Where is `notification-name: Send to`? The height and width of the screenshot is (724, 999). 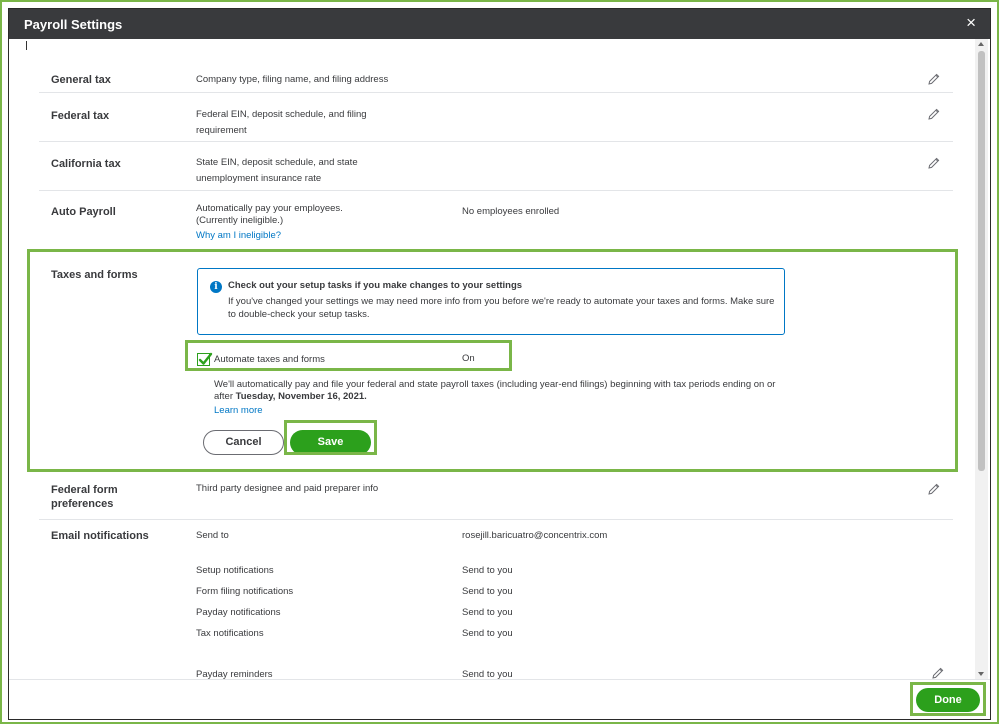 notification-name: Send to is located at coordinates (212, 535).